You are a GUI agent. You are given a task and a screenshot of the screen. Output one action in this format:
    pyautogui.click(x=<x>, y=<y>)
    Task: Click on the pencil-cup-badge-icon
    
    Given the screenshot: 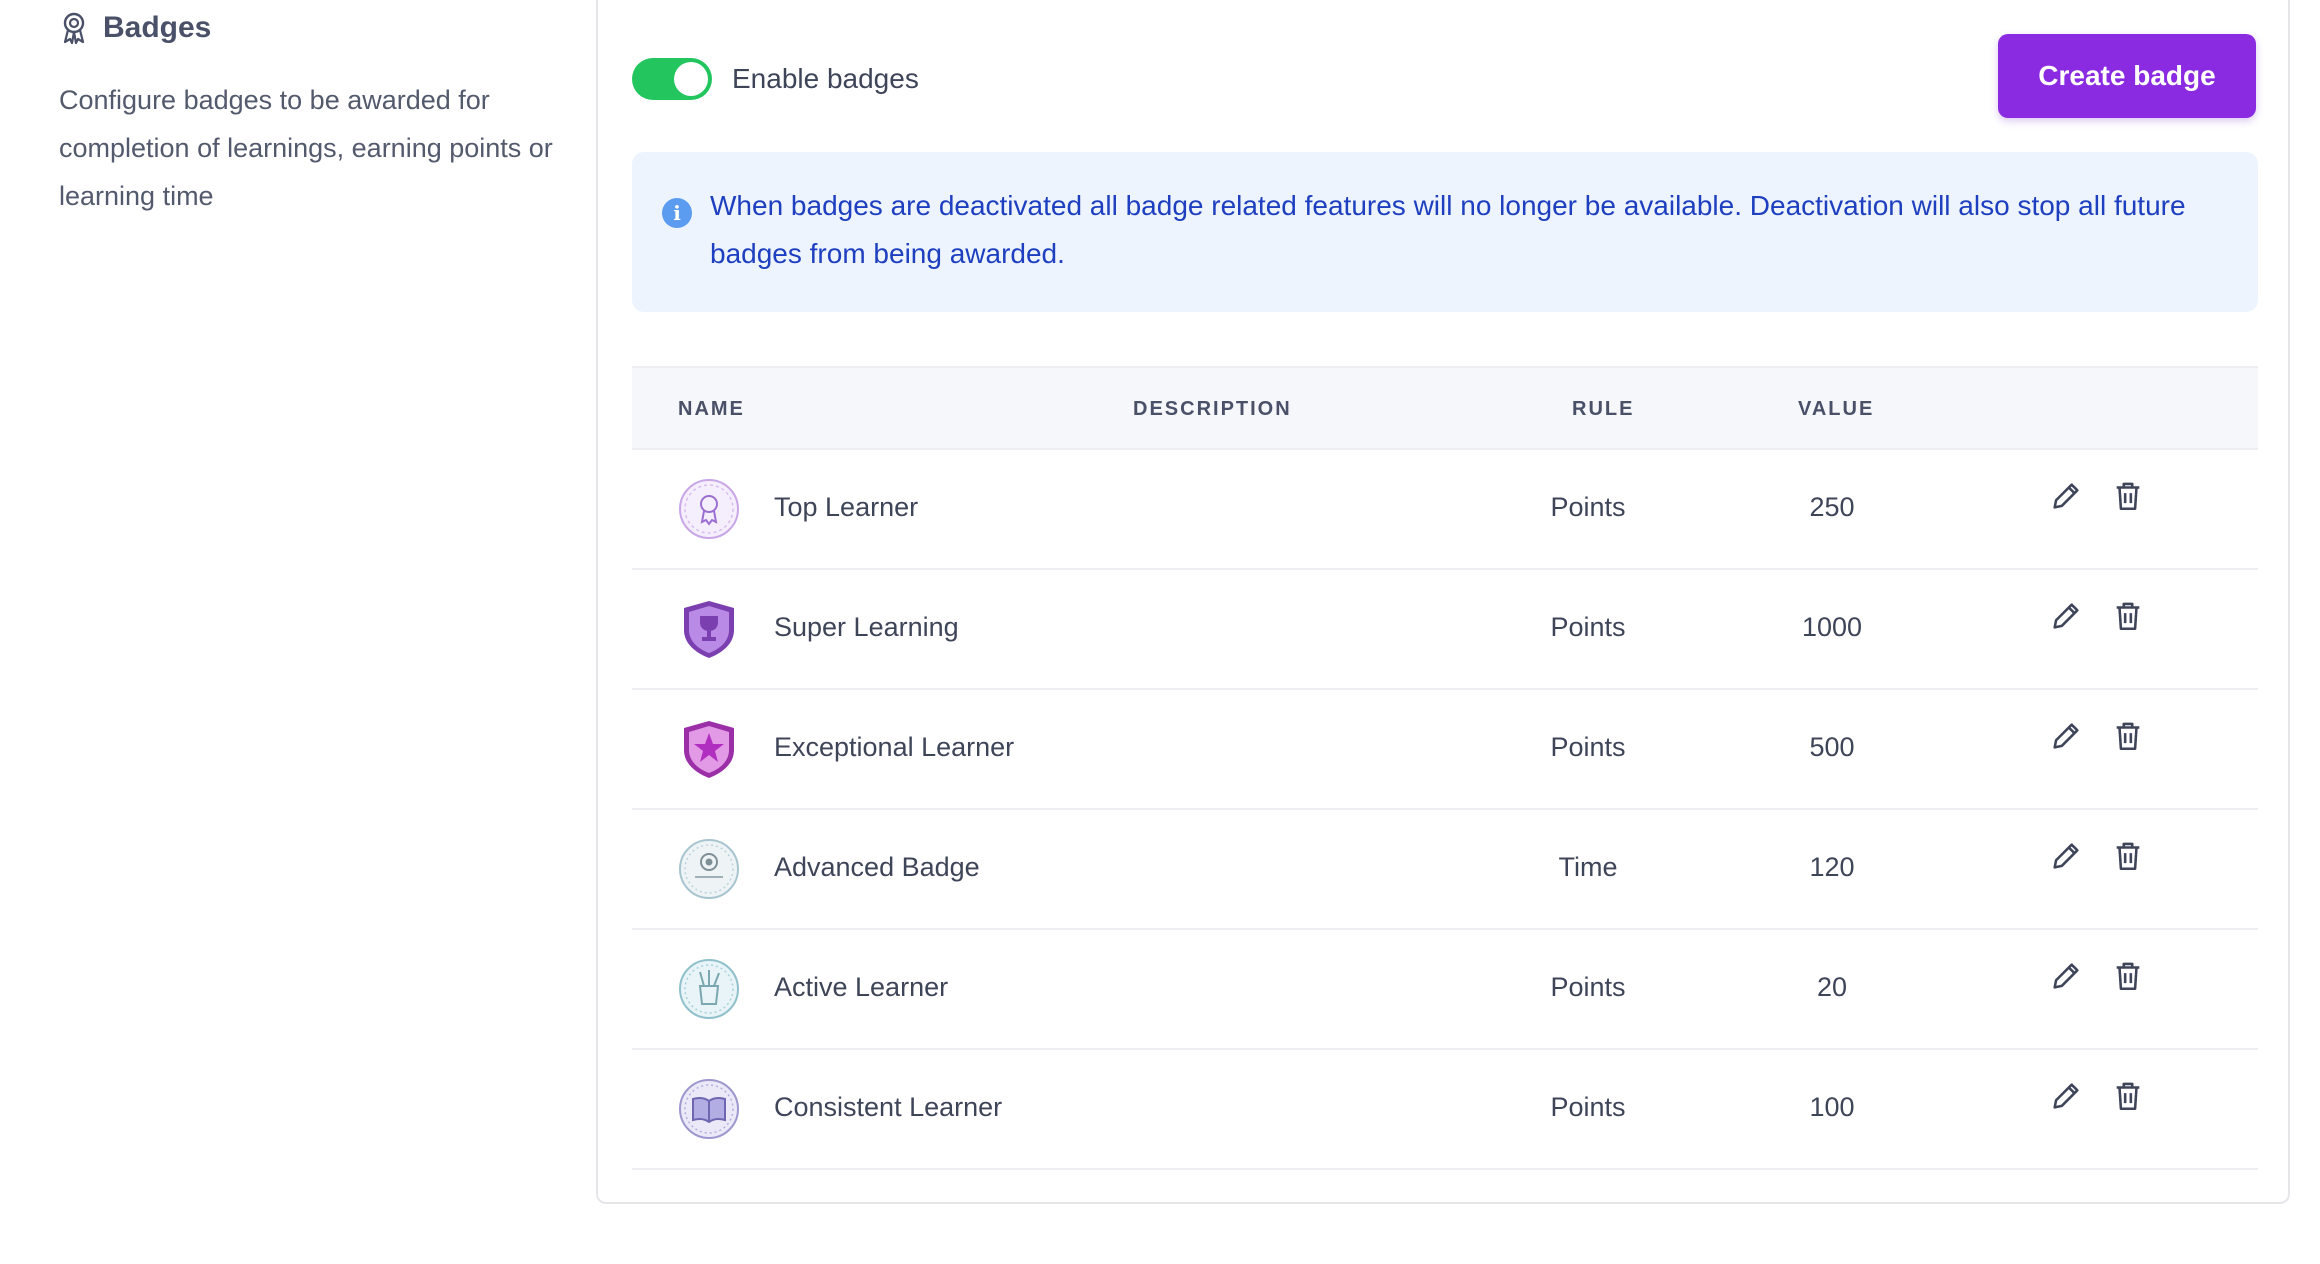 What is the action you would take?
    pyautogui.click(x=709, y=989)
    